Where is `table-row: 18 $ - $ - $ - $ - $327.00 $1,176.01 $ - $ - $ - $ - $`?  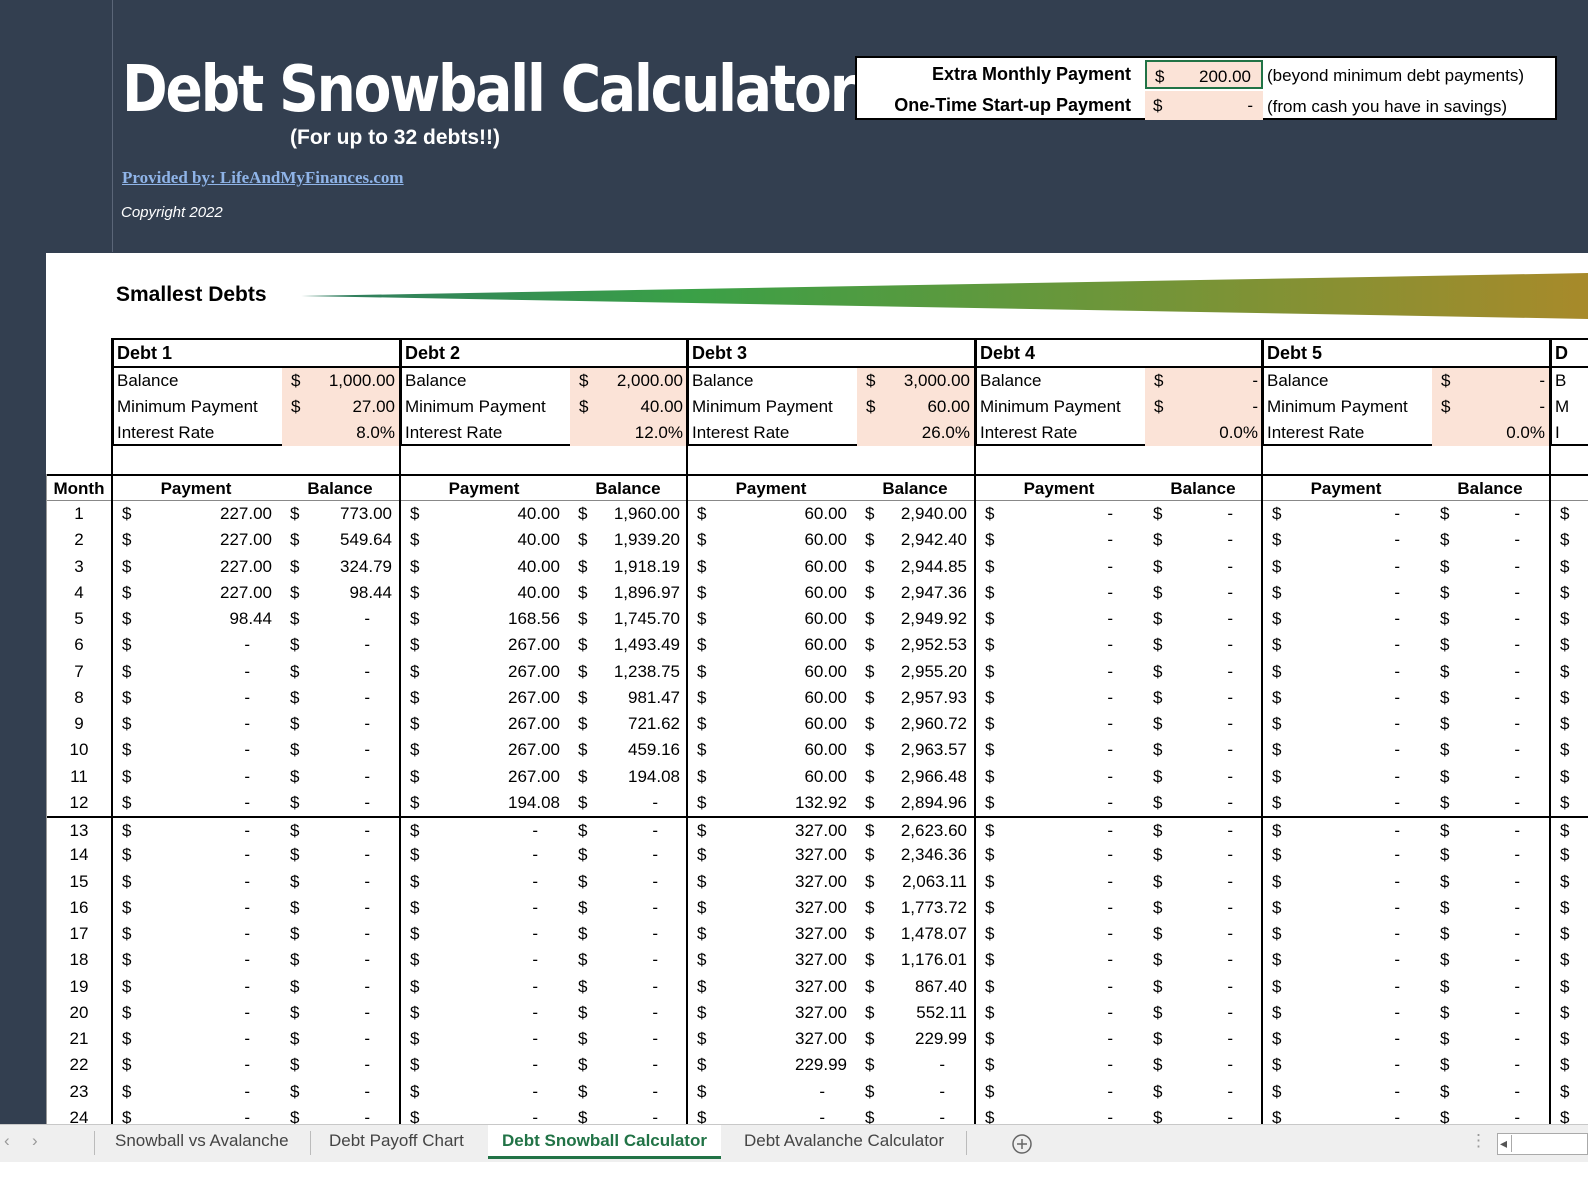 table-row: 18 $ - $ - $ - $ - $327.00 $1,176.01 $ - $ - $ - $ - $ is located at coordinates (817, 960).